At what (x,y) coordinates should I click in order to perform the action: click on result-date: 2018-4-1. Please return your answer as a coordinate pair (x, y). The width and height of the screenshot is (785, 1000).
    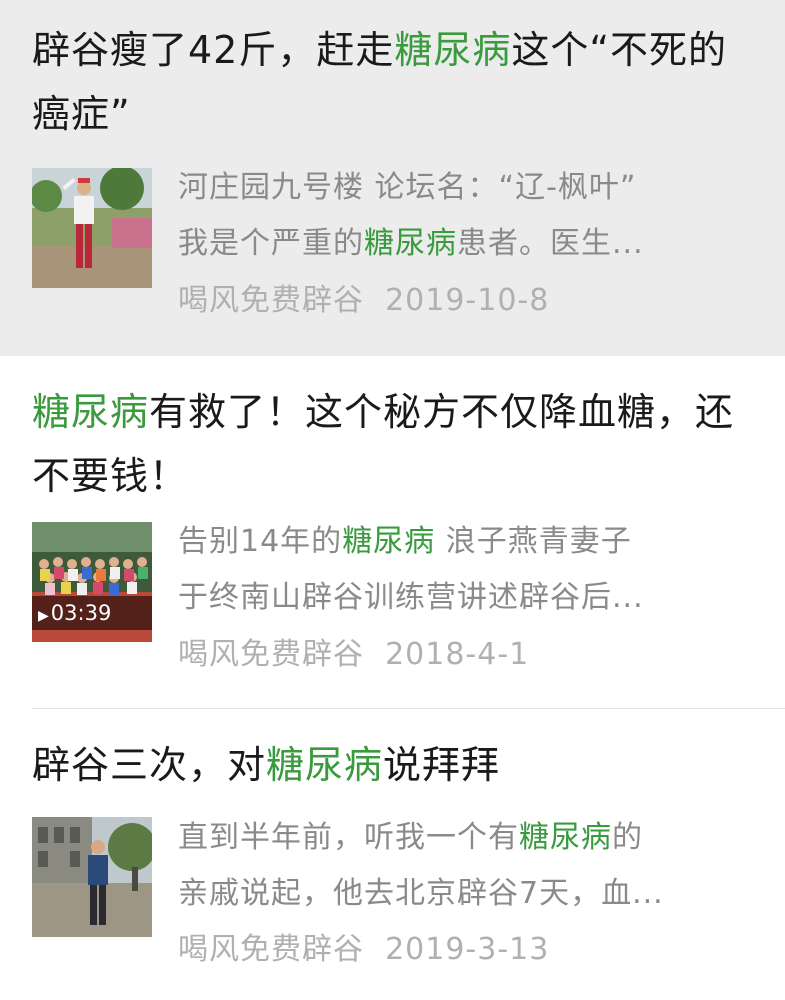
    Looking at the image, I should click on (457, 654).